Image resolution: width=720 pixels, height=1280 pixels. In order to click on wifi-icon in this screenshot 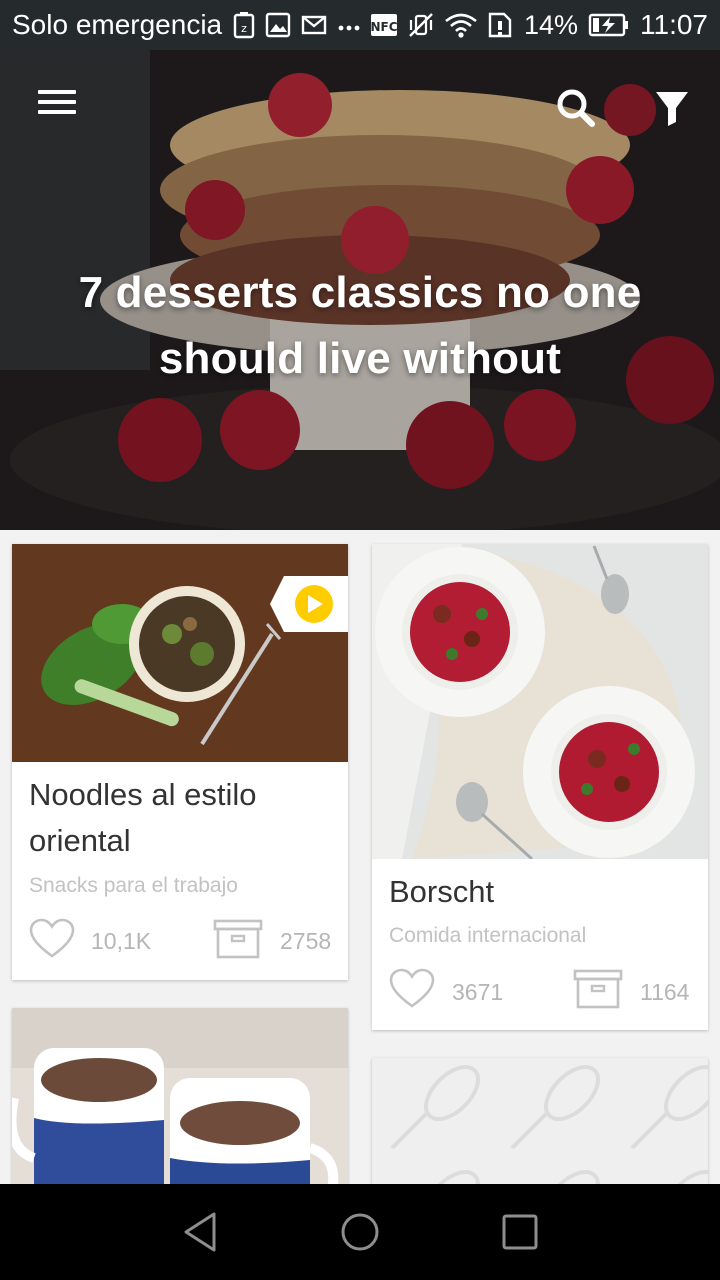, I will do `click(461, 25)`.